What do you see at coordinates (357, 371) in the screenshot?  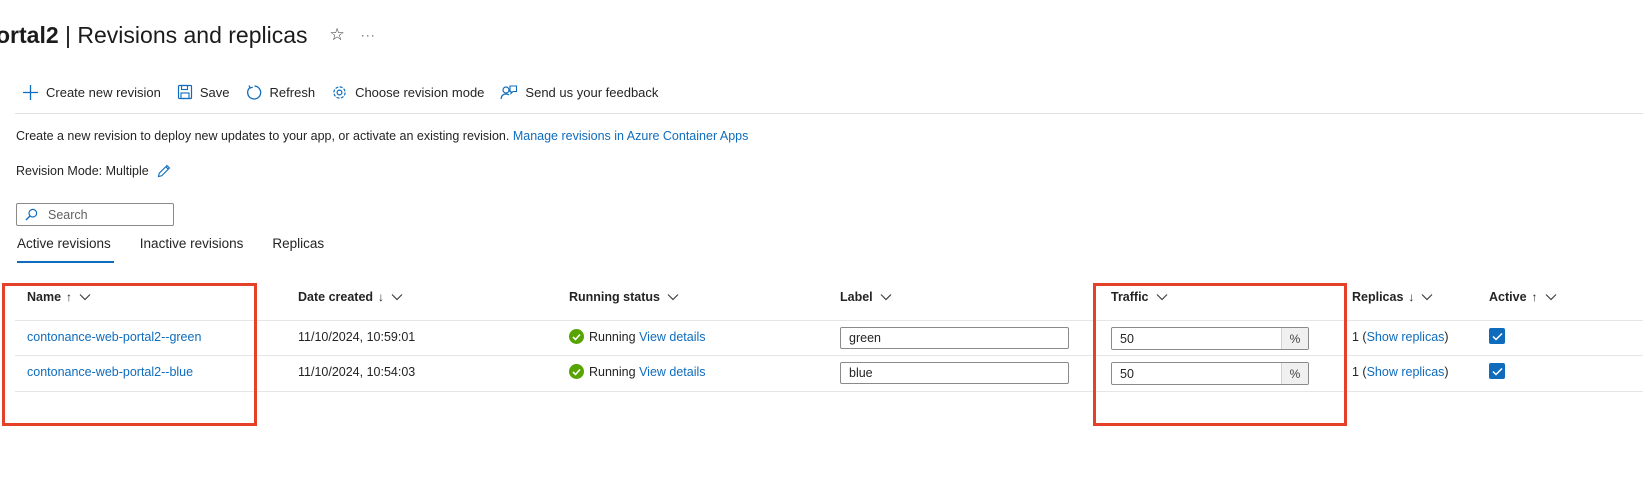 I see `date-created: 11/10/2024, 10:54:03` at bounding box center [357, 371].